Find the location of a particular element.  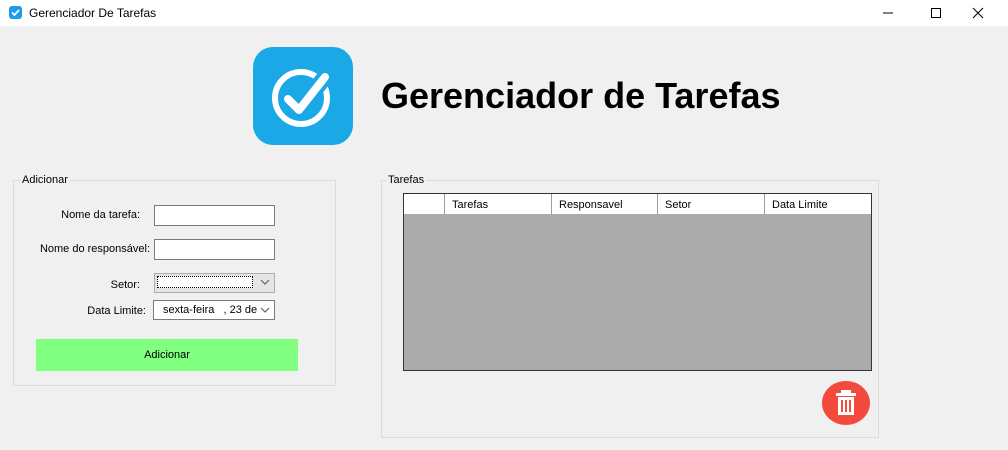

app-check-icon is located at coordinates (15, 12).